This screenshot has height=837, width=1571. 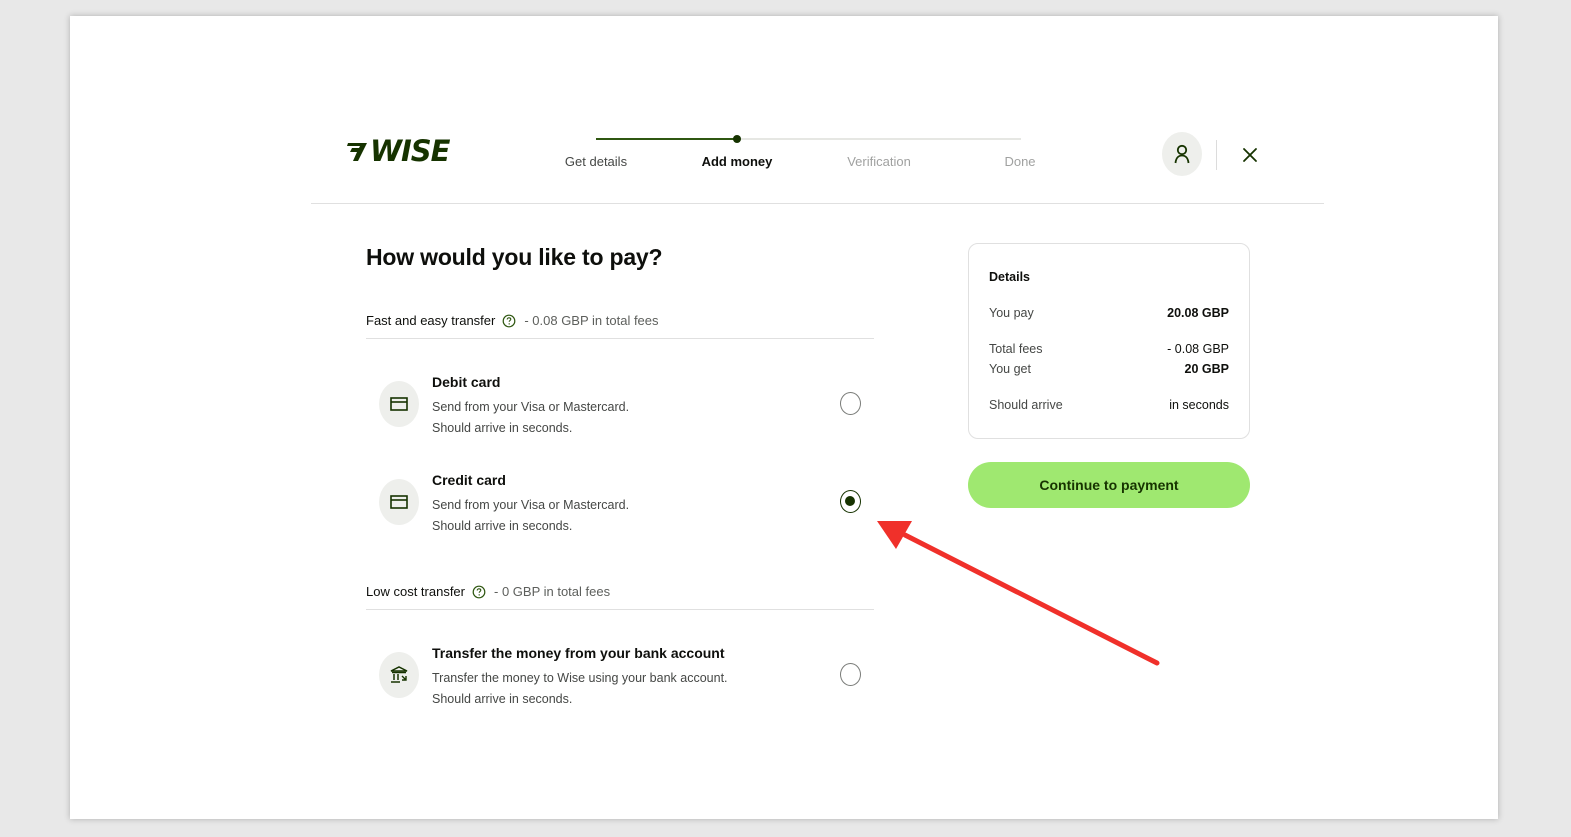 What do you see at coordinates (1109, 369) in the screenshot?
I see `details-row-you-get: You get 20 GBP` at bounding box center [1109, 369].